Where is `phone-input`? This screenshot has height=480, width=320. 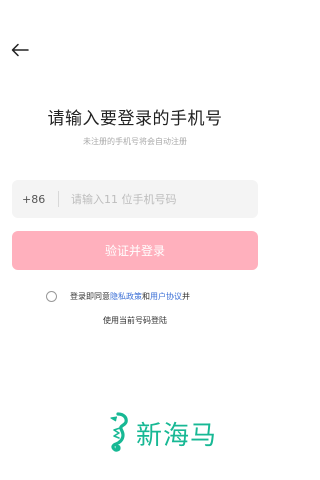
phone-input is located at coordinates (161, 199).